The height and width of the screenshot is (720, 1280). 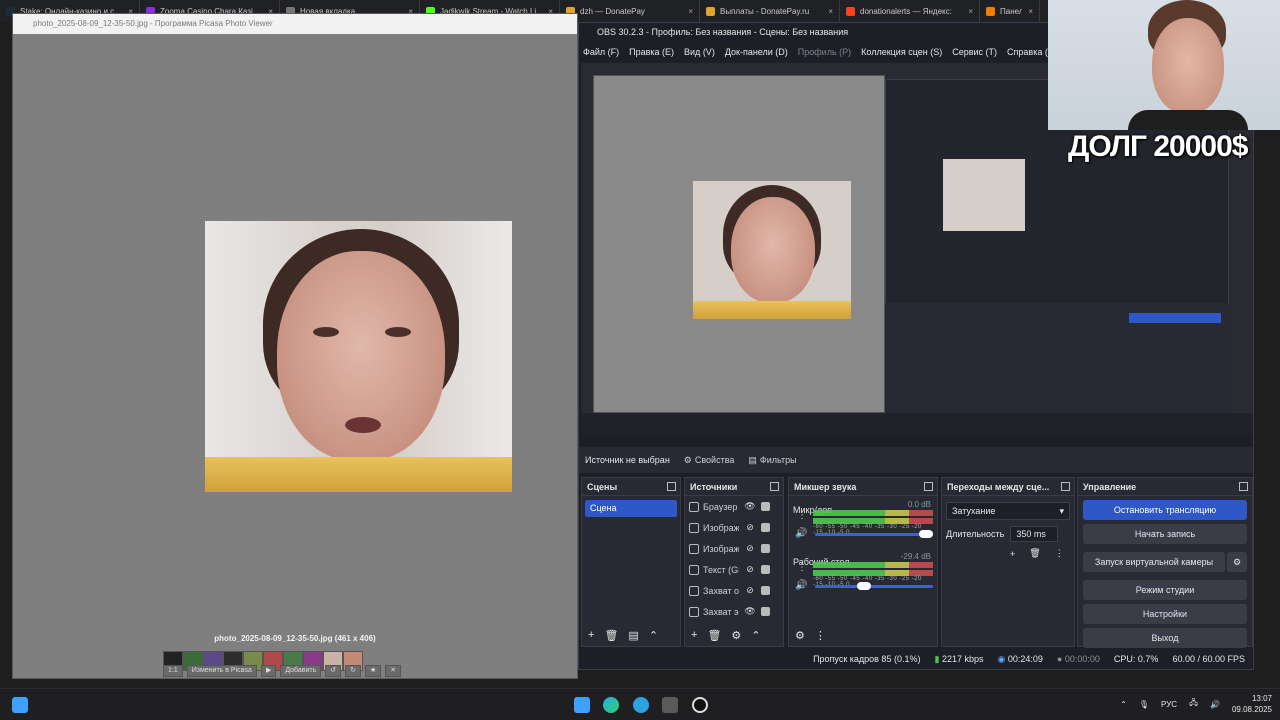 What do you see at coordinates (937, 658) in the screenshot?
I see `signal-icon: ▮` at bounding box center [937, 658].